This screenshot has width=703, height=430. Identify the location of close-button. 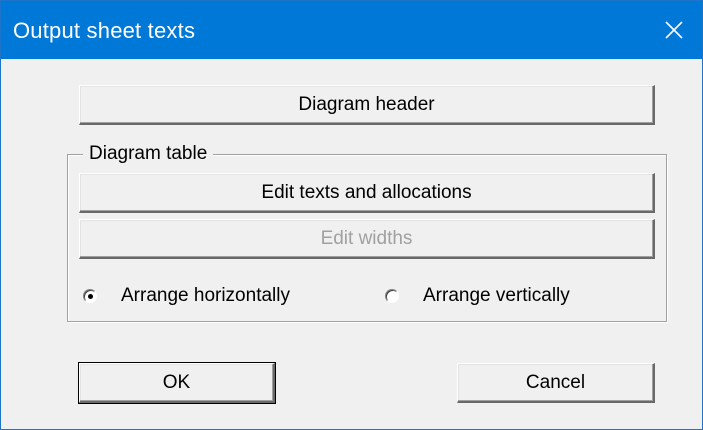
(674, 30).